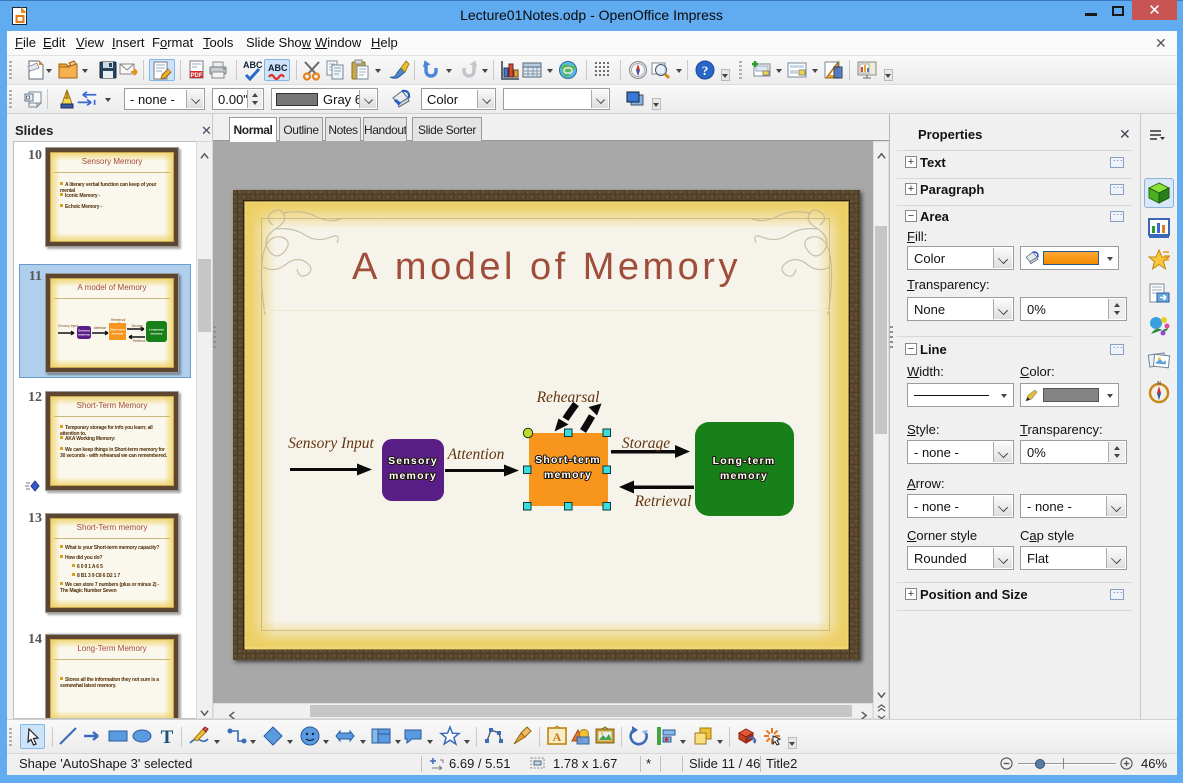 The height and width of the screenshot is (783, 1183). I want to click on svg-text: Storage, so click(646, 443).